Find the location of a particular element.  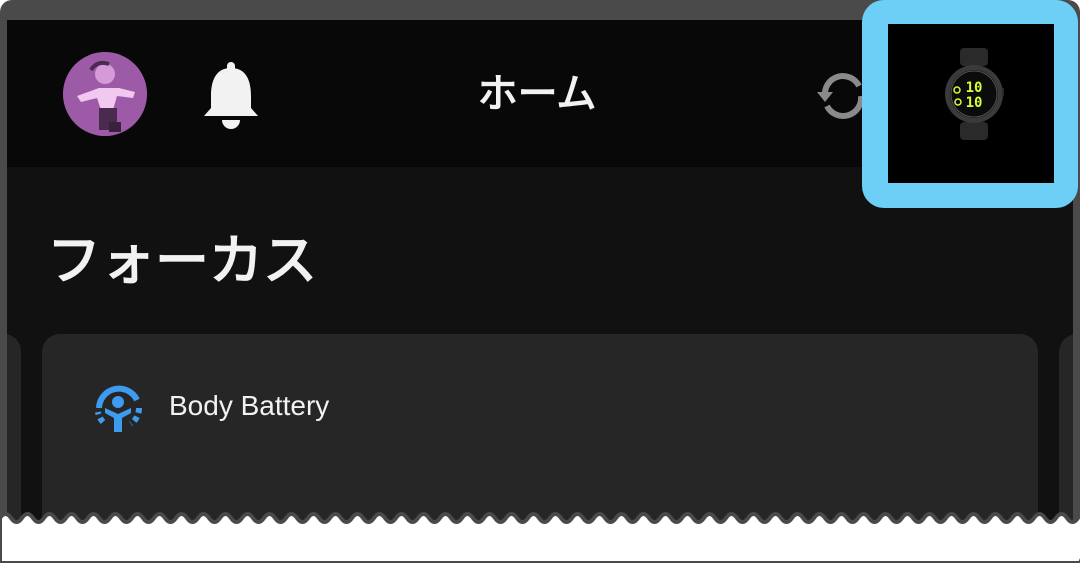

body-battery-icon is located at coordinates (118, 407).